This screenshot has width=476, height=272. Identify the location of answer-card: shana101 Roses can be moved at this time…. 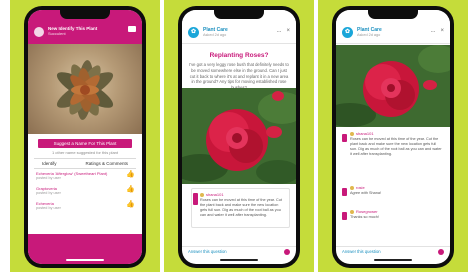
(240, 208).